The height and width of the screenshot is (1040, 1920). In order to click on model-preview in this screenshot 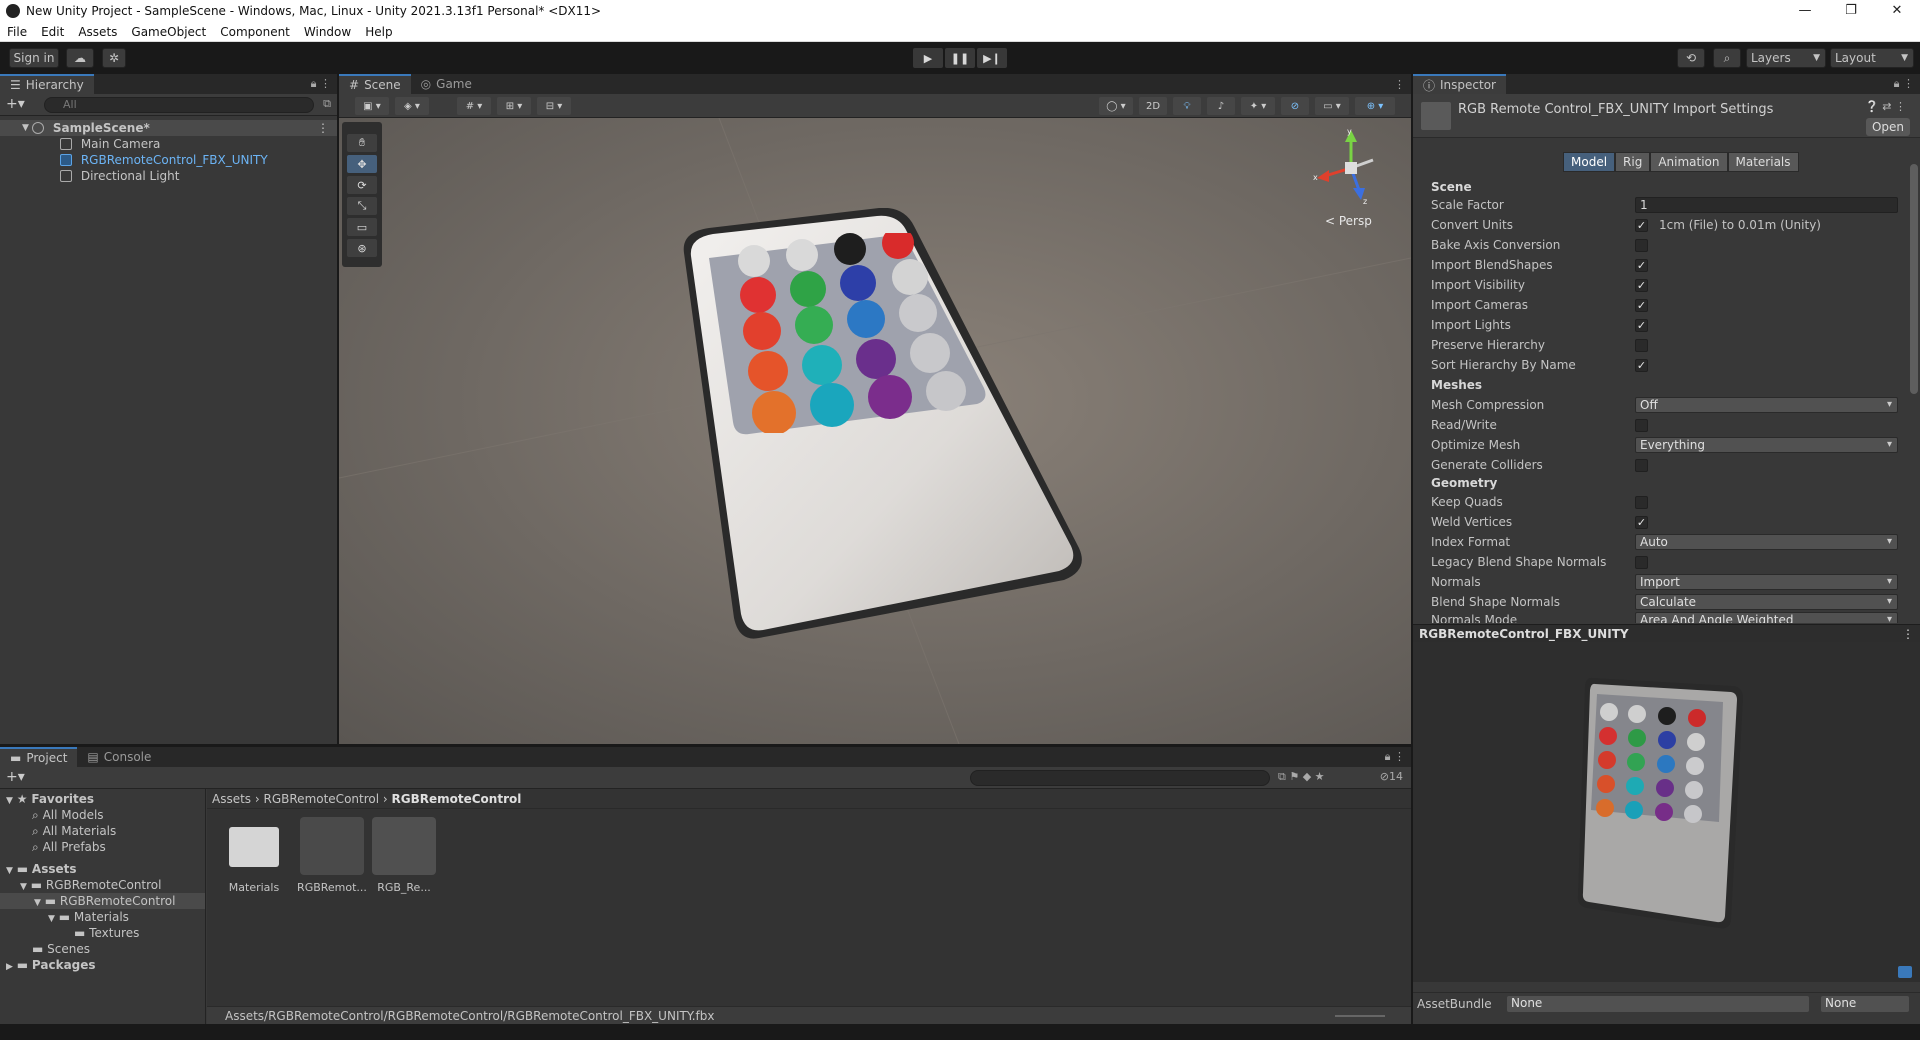, I will do `click(1666, 812)`.